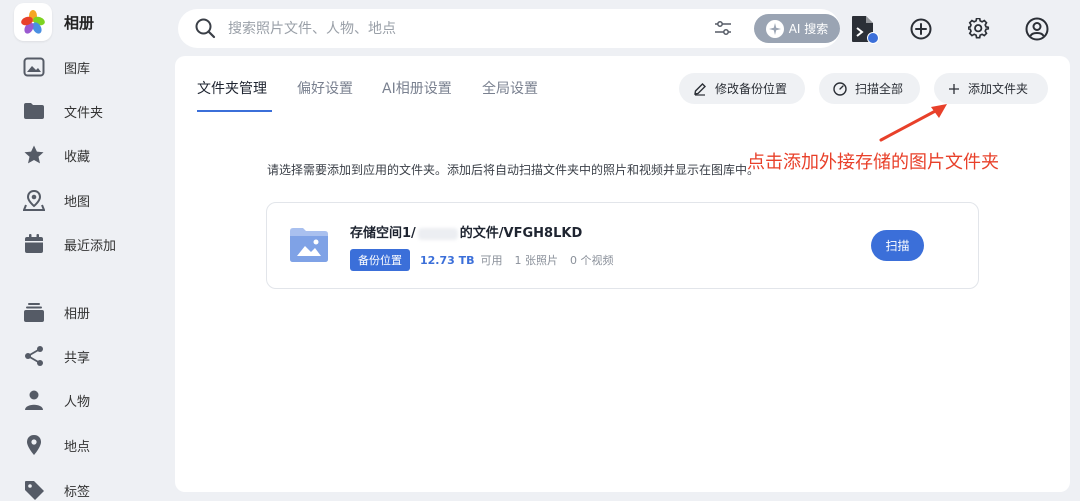  What do you see at coordinates (77, 69) in the screenshot?
I see `sidebar-item-label: 图库` at bounding box center [77, 69].